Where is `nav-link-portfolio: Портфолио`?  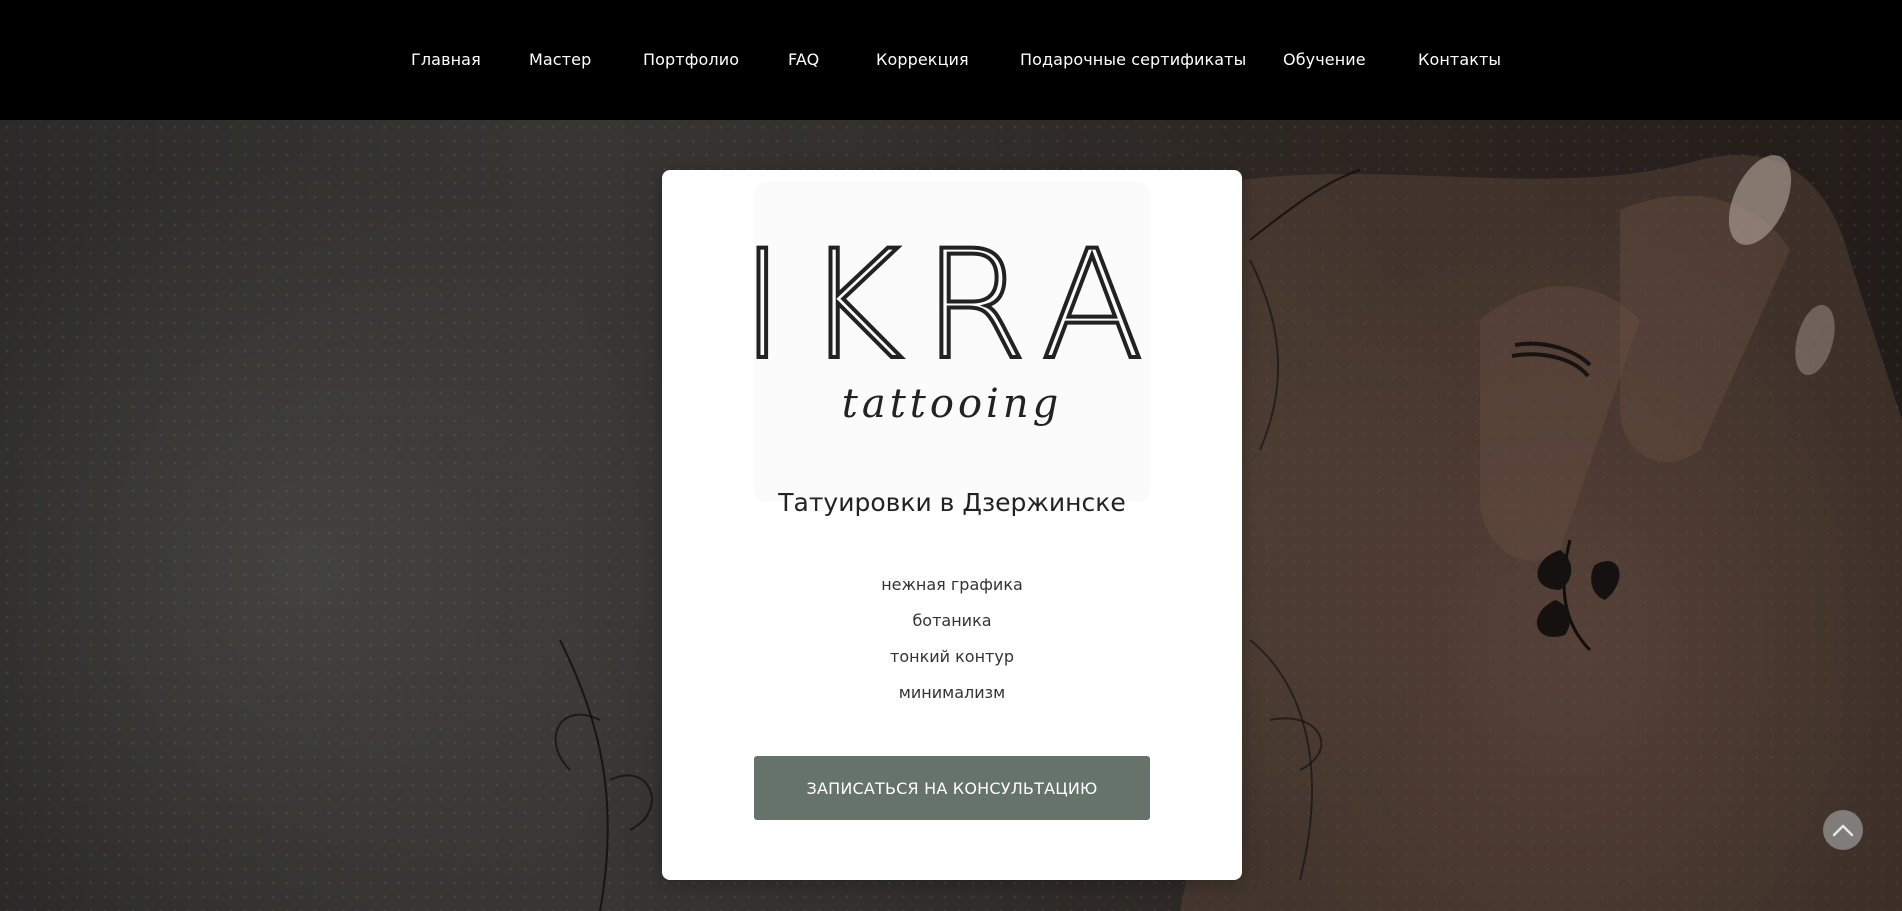 nav-link-portfolio: Портфолио is located at coordinates (691, 59).